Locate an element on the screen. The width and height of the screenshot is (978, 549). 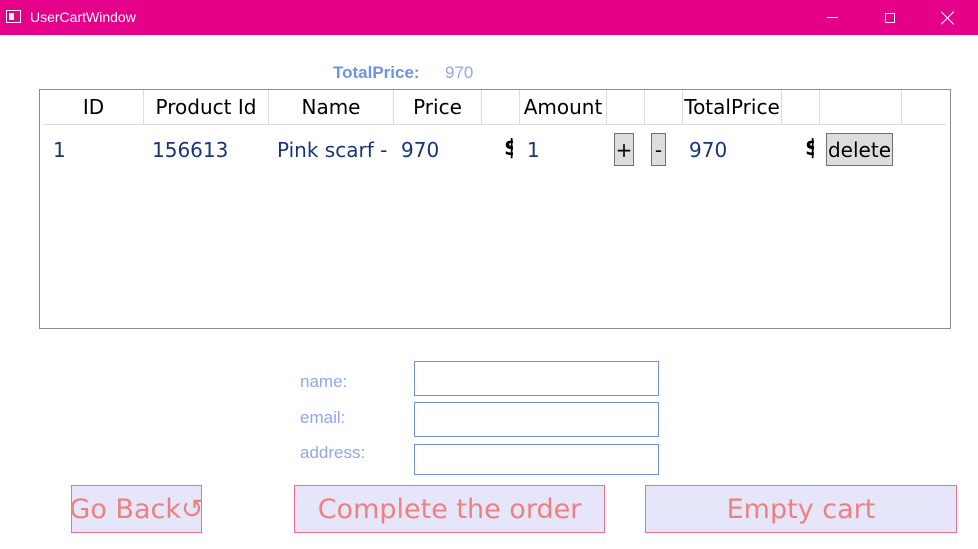
column-header-amount: Amount is located at coordinates (563, 107).